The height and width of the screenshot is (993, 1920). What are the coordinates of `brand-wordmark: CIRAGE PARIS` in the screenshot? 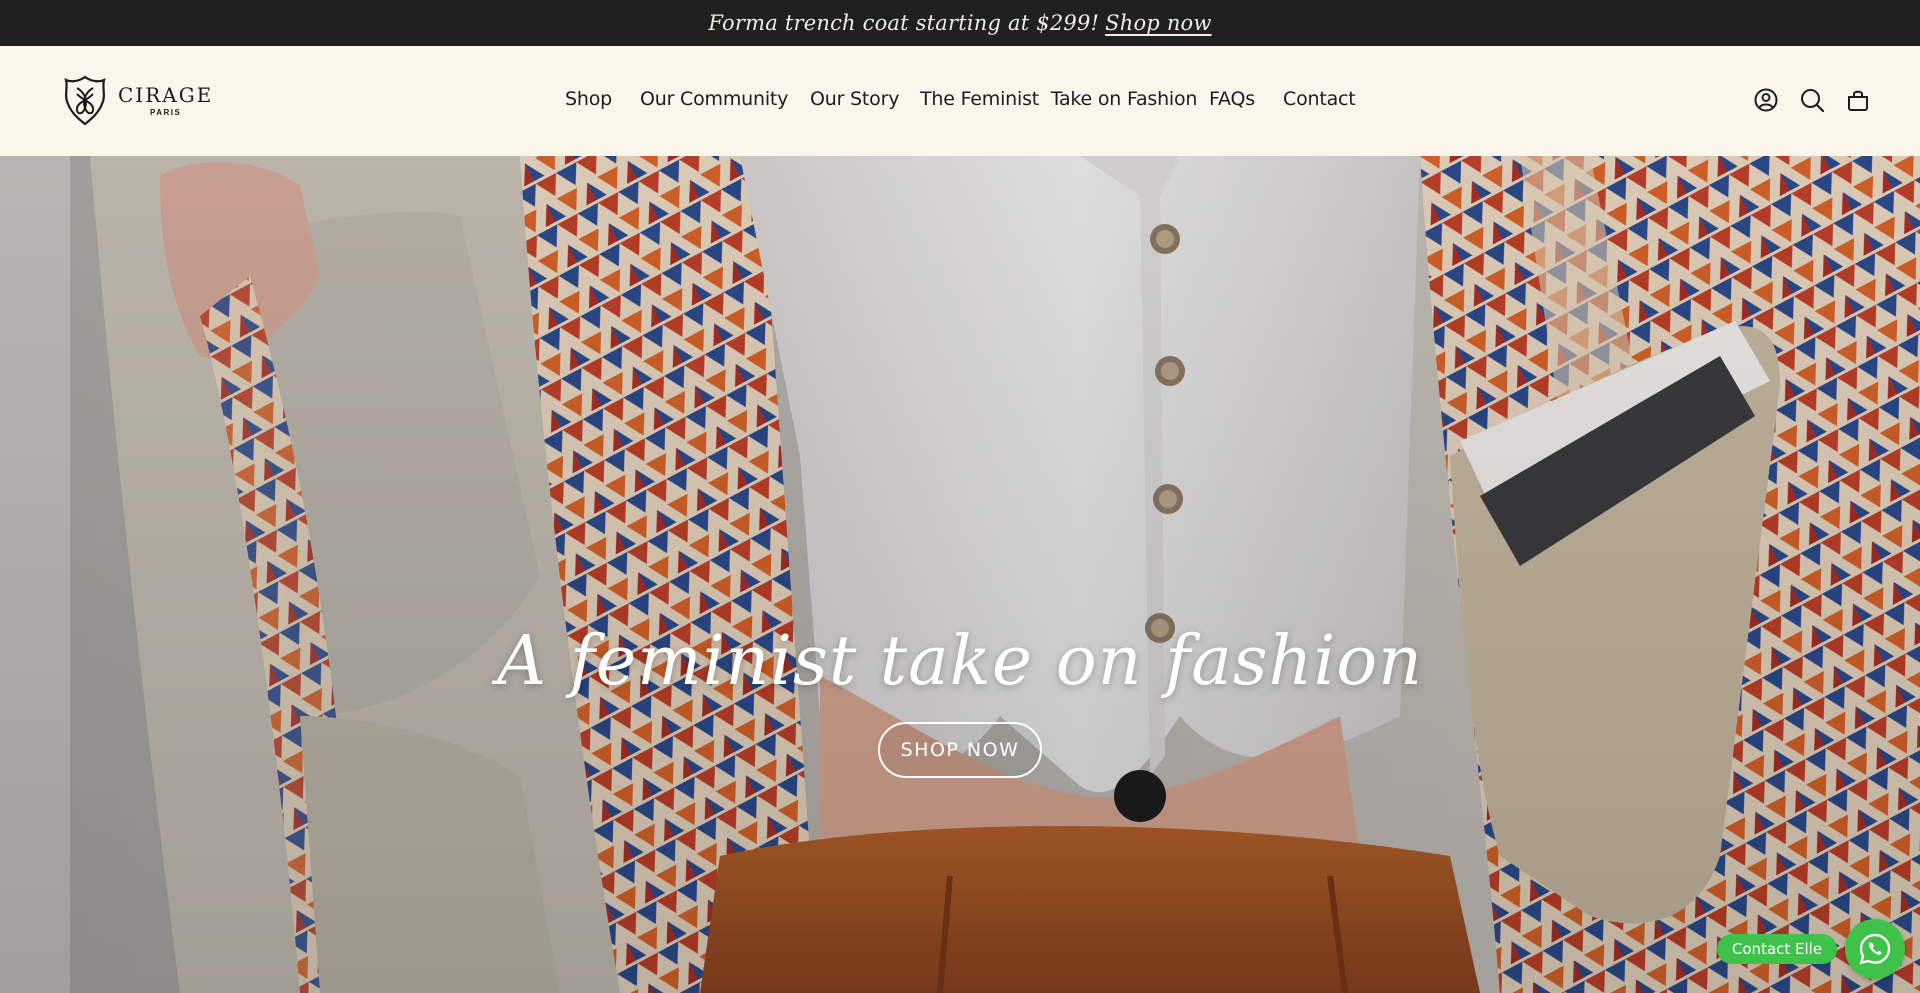 It's located at (165, 100).